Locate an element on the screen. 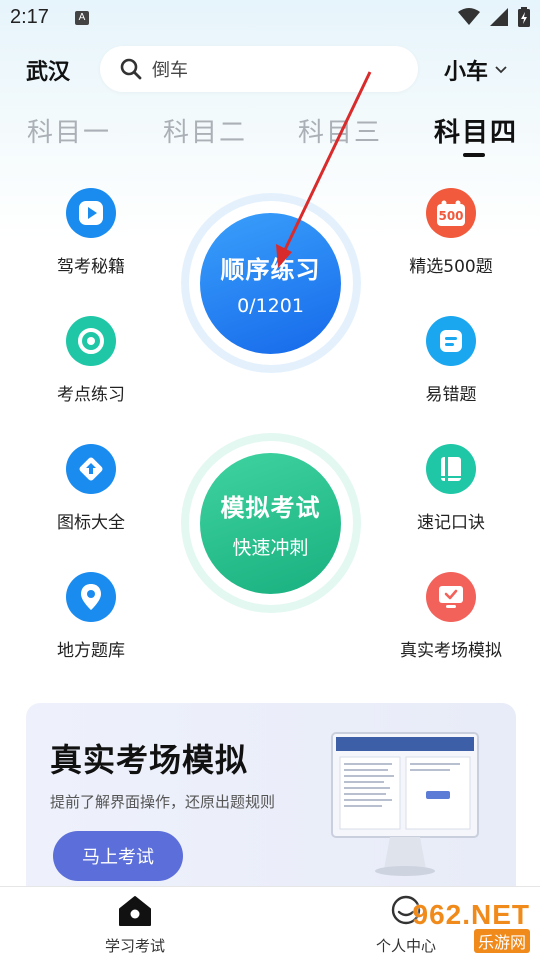  500-badge-icon: 500 is located at coordinates (451, 213).